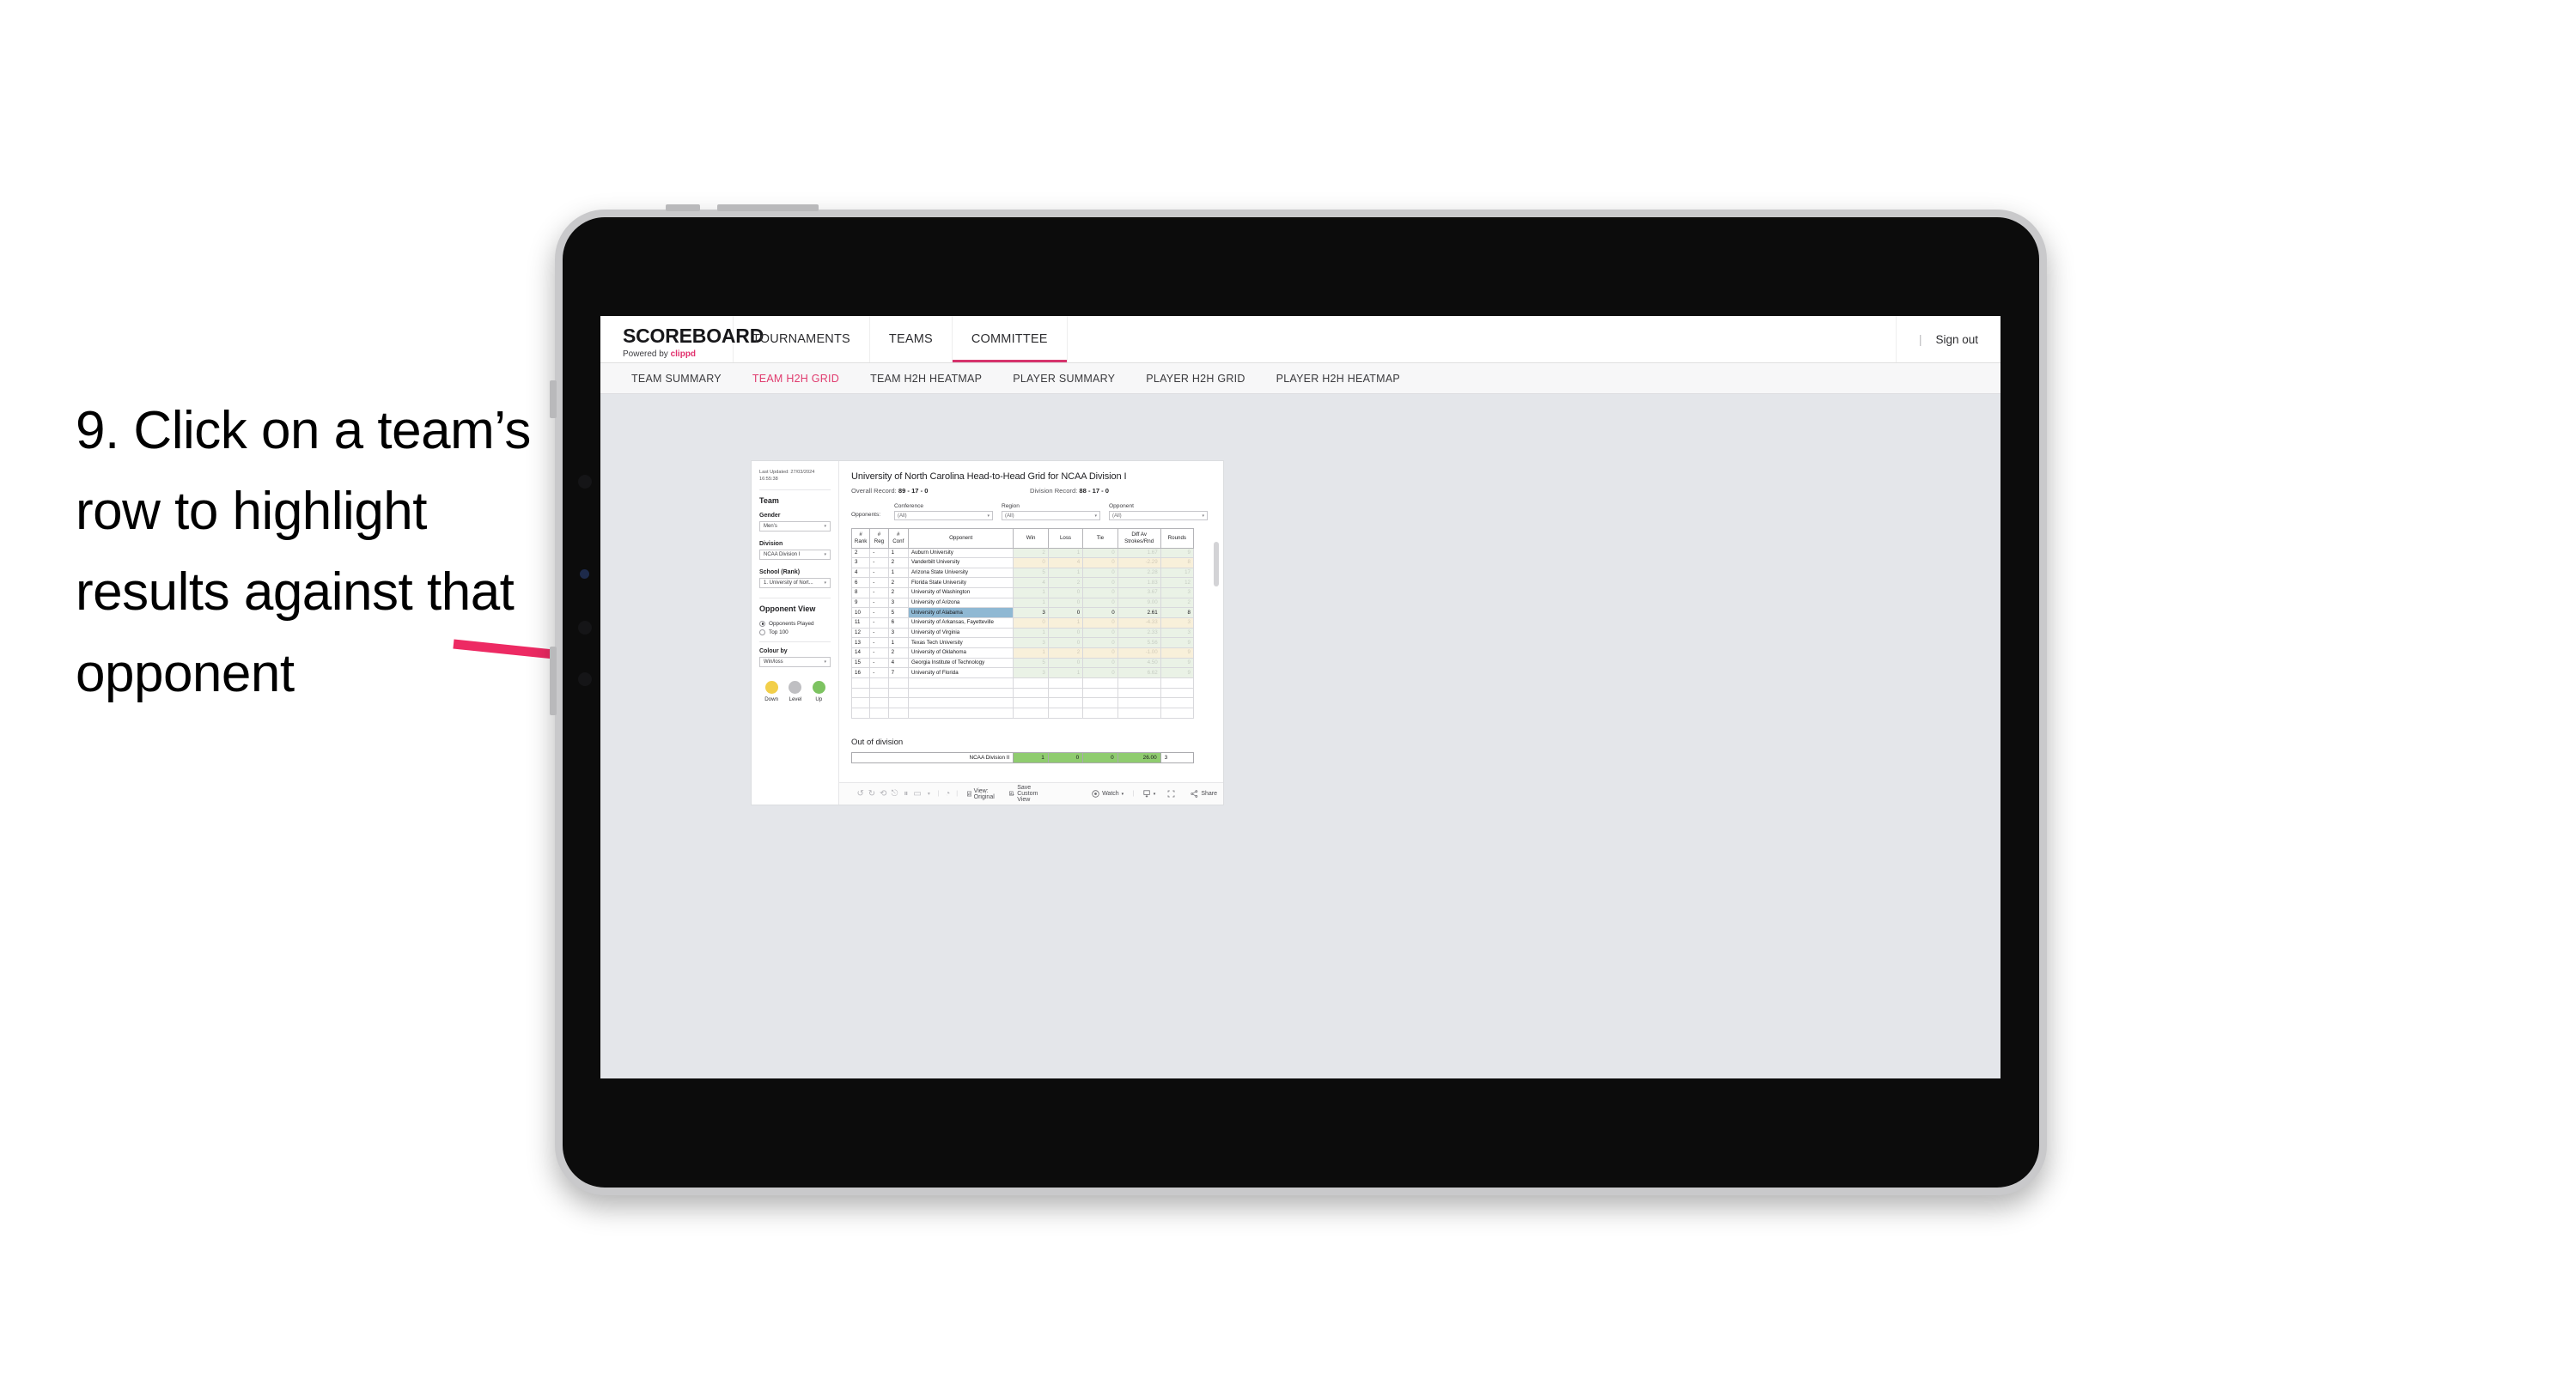 The width and height of the screenshot is (2576, 1385). What do you see at coordinates (1158, 515) in the screenshot?
I see `opponent-select: (All) ▾` at bounding box center [1158, 515].